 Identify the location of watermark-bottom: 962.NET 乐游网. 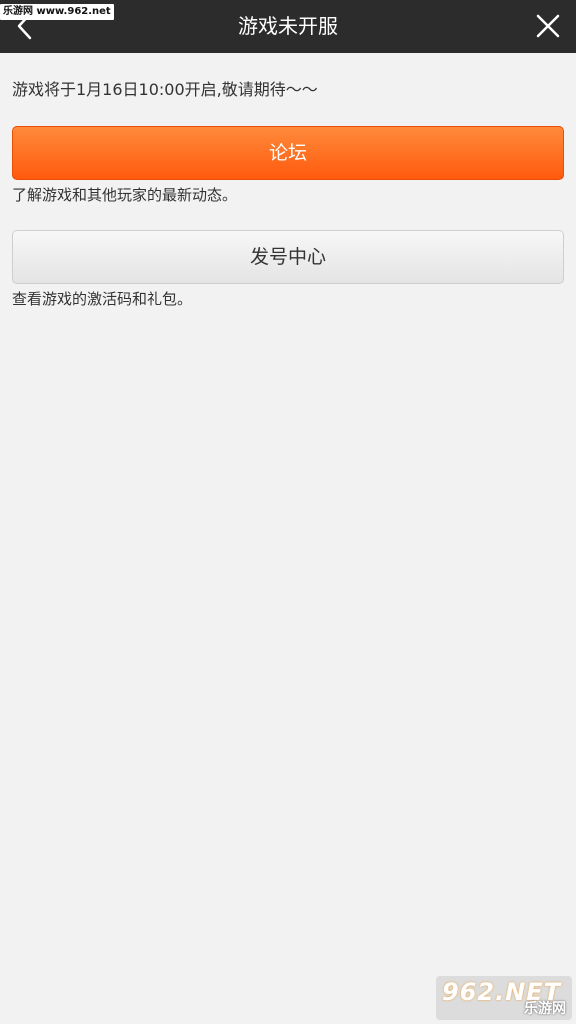
(504, 998).